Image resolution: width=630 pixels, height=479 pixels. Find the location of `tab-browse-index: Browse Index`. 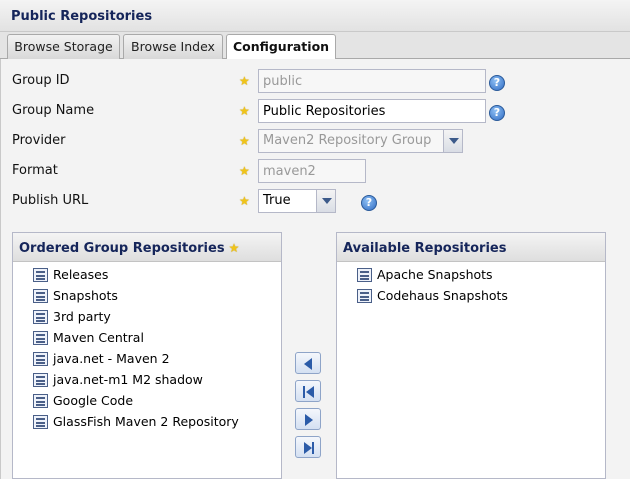

tab-browse-index: Browse Index is located at coordinates (173, 46).